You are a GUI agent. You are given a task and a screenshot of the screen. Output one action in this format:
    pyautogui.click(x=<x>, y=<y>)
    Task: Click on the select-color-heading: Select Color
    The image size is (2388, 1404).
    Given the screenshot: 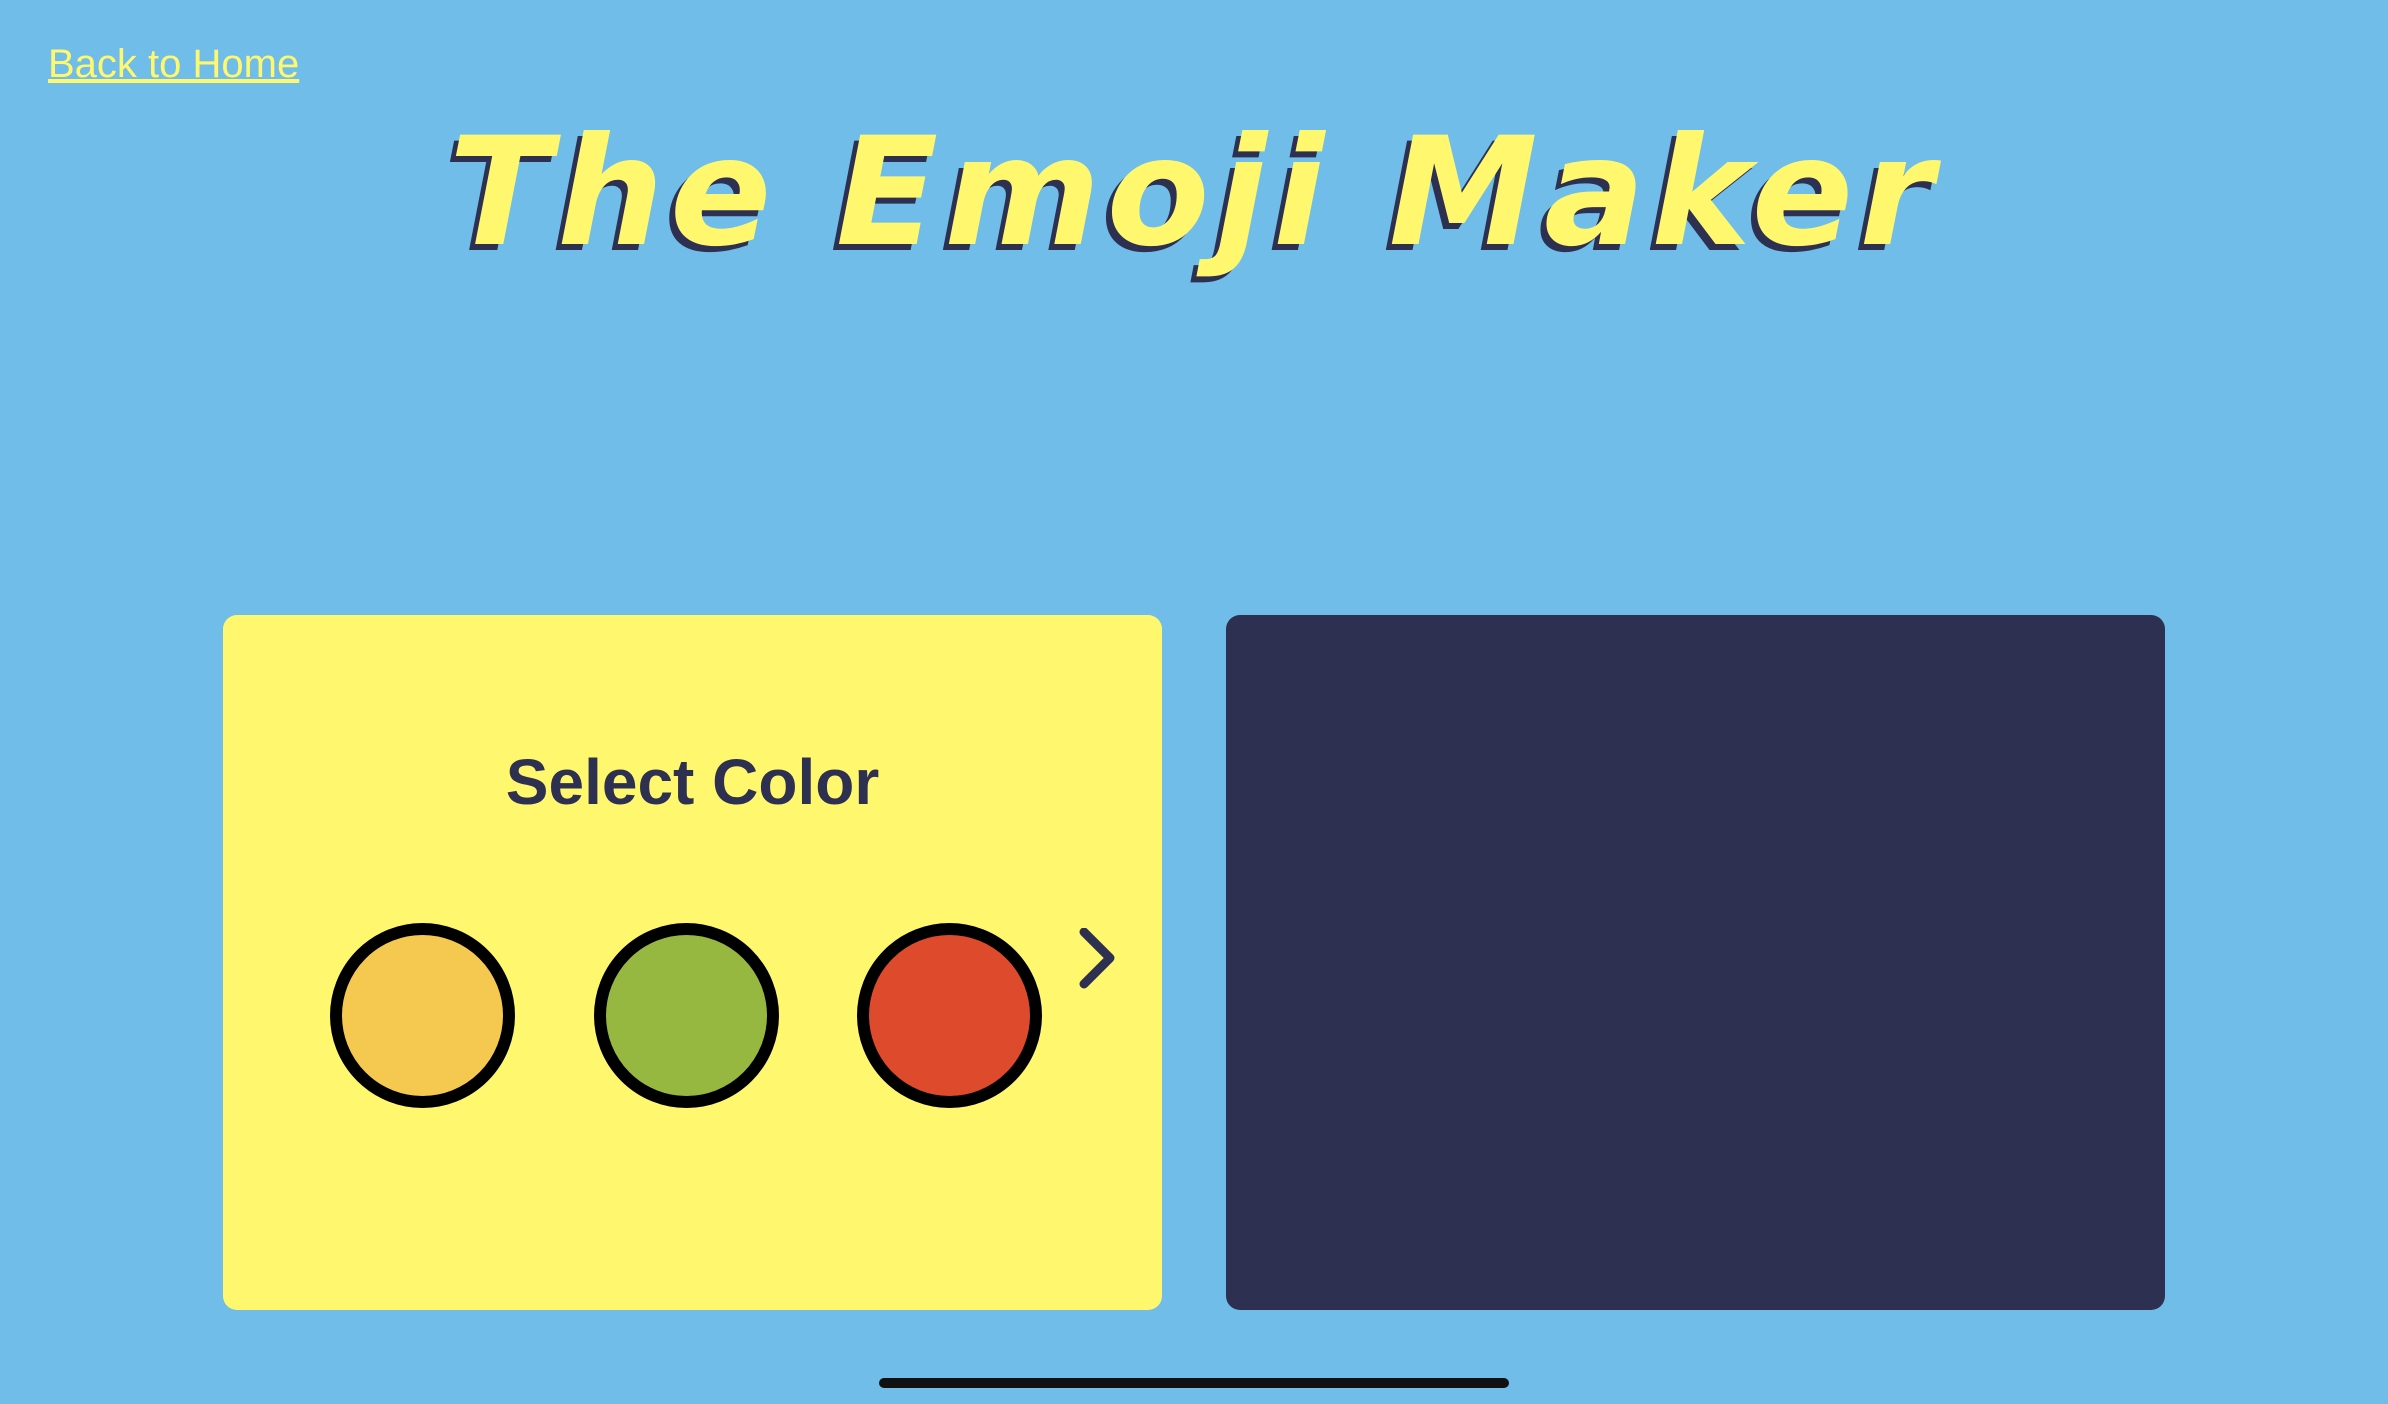 What is the action you would take?
    pyautogui.click(x=692, y=782)
    